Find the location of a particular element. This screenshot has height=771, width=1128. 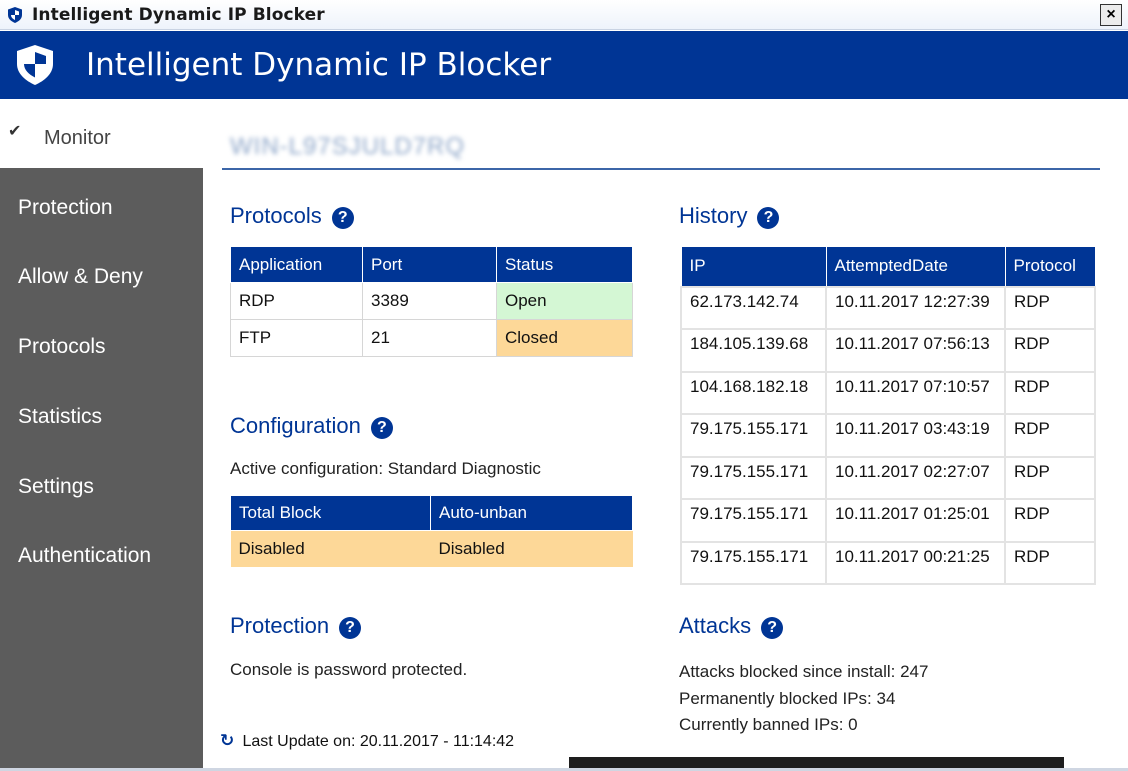

column-header: Auto-unban is located at coordinates (531, 513).